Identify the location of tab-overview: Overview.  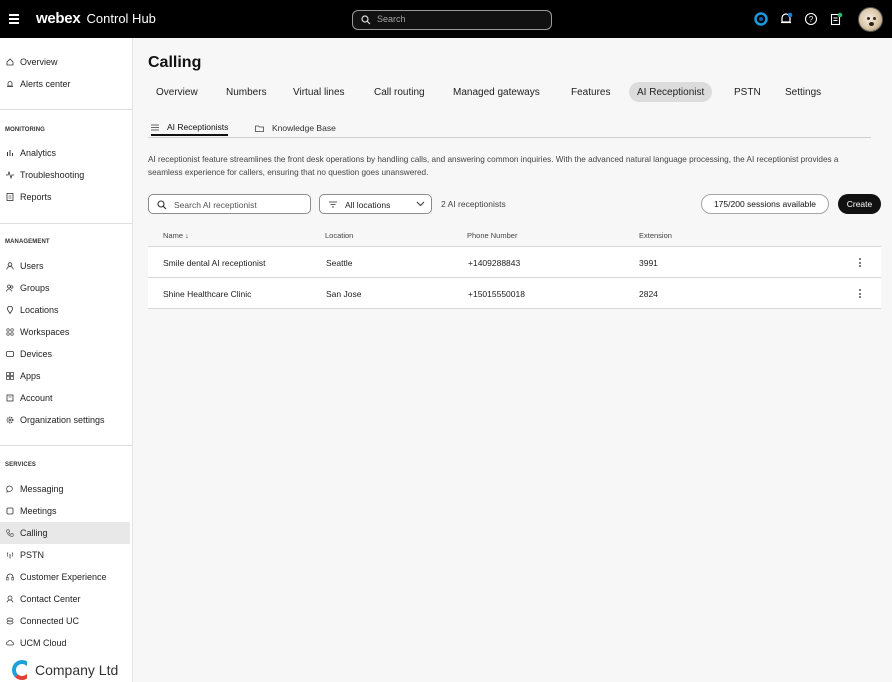
(177, 92).